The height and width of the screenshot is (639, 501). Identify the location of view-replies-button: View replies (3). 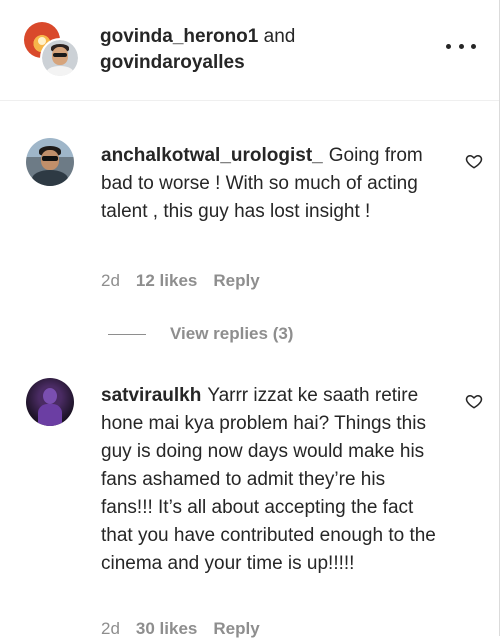
(200, 334).